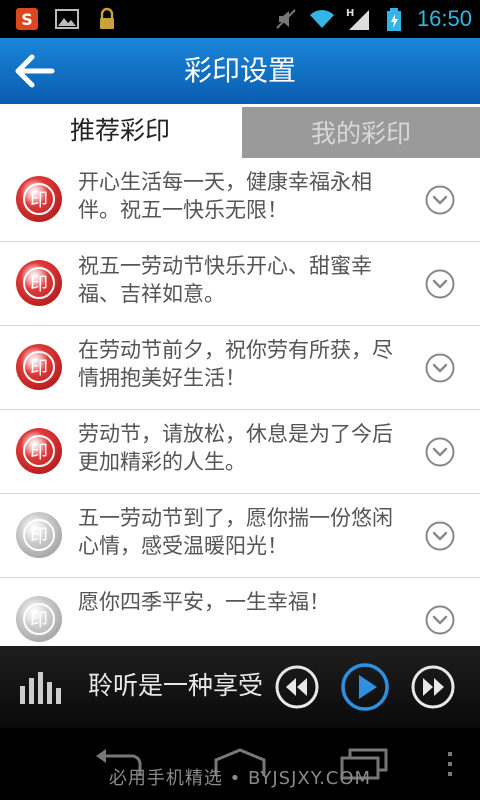  I want to click on wifi-icon, so click(321, 19).